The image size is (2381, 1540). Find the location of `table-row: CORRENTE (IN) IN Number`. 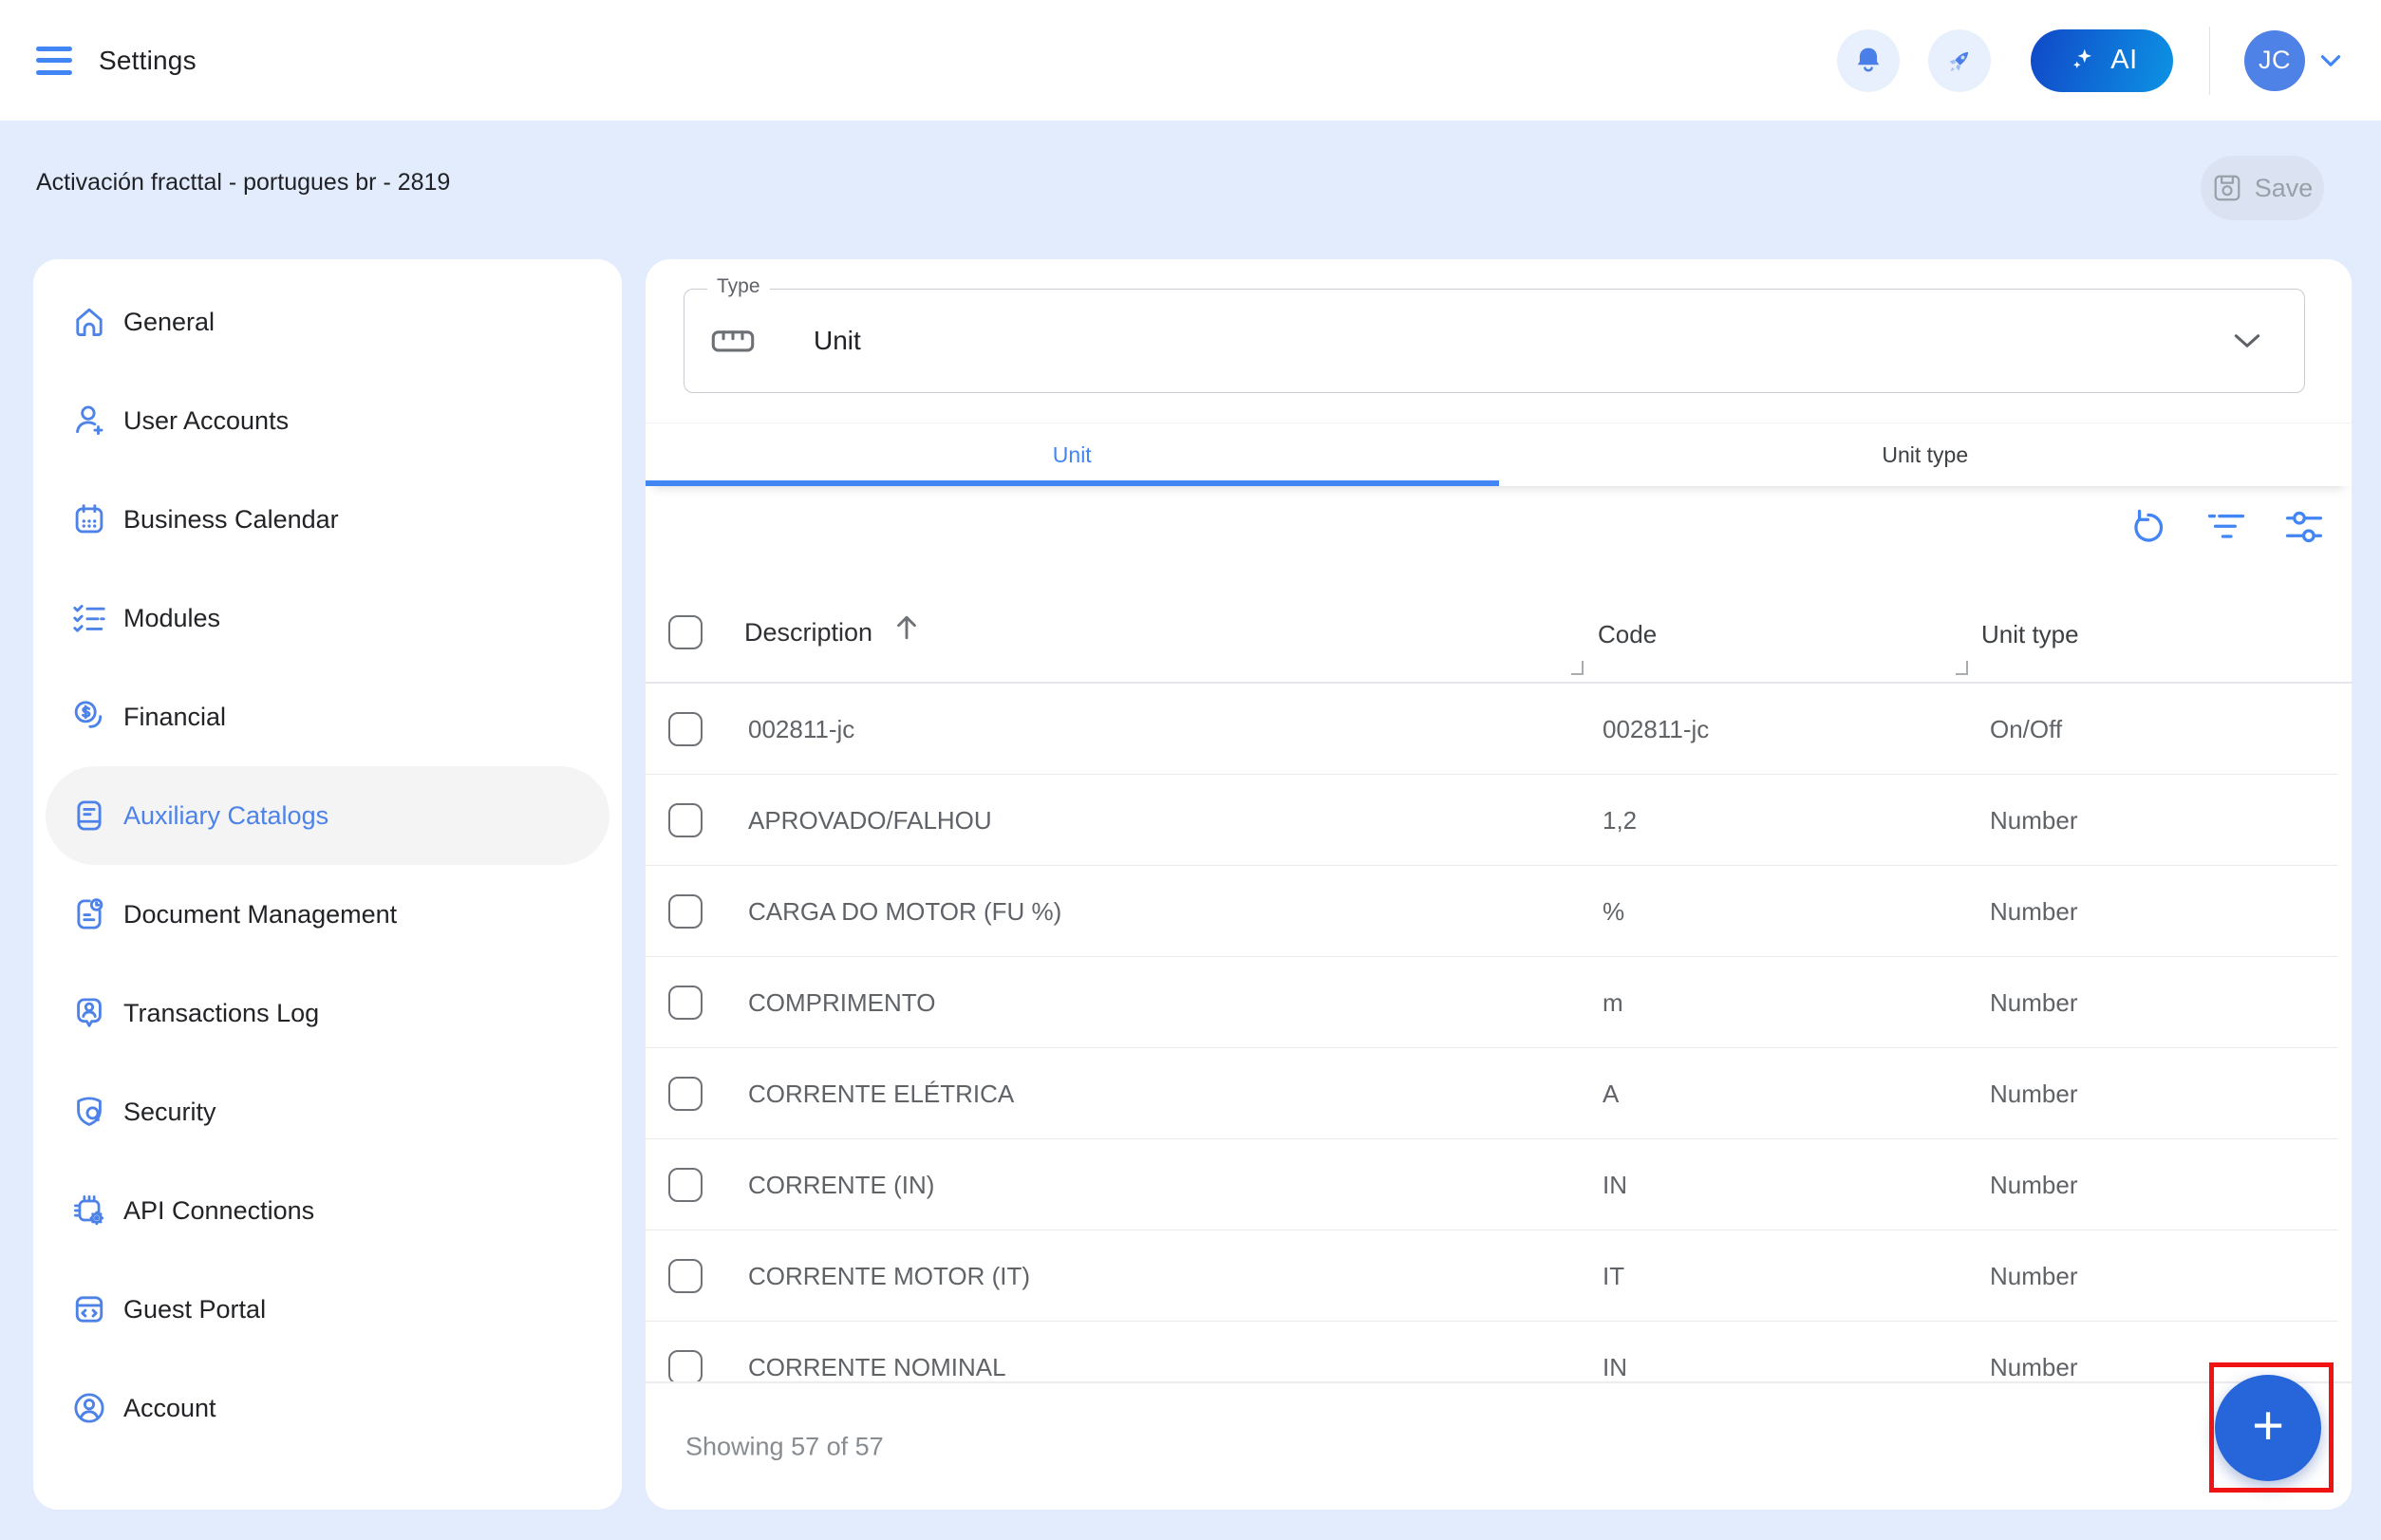

table-row: CORRENTE (IN) IN Number is located at coordinates (1499, 1185).